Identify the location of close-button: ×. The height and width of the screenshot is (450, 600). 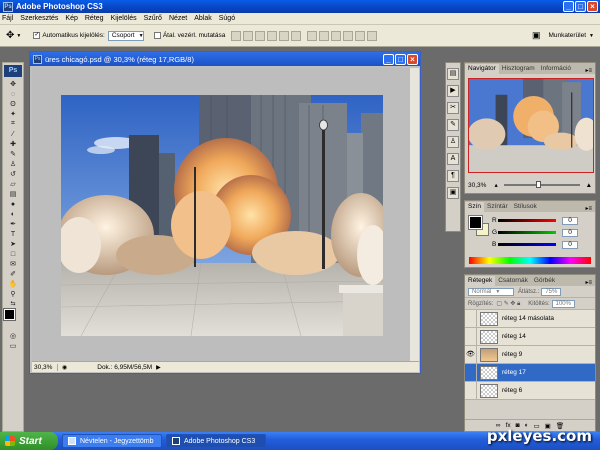
(592, 6).